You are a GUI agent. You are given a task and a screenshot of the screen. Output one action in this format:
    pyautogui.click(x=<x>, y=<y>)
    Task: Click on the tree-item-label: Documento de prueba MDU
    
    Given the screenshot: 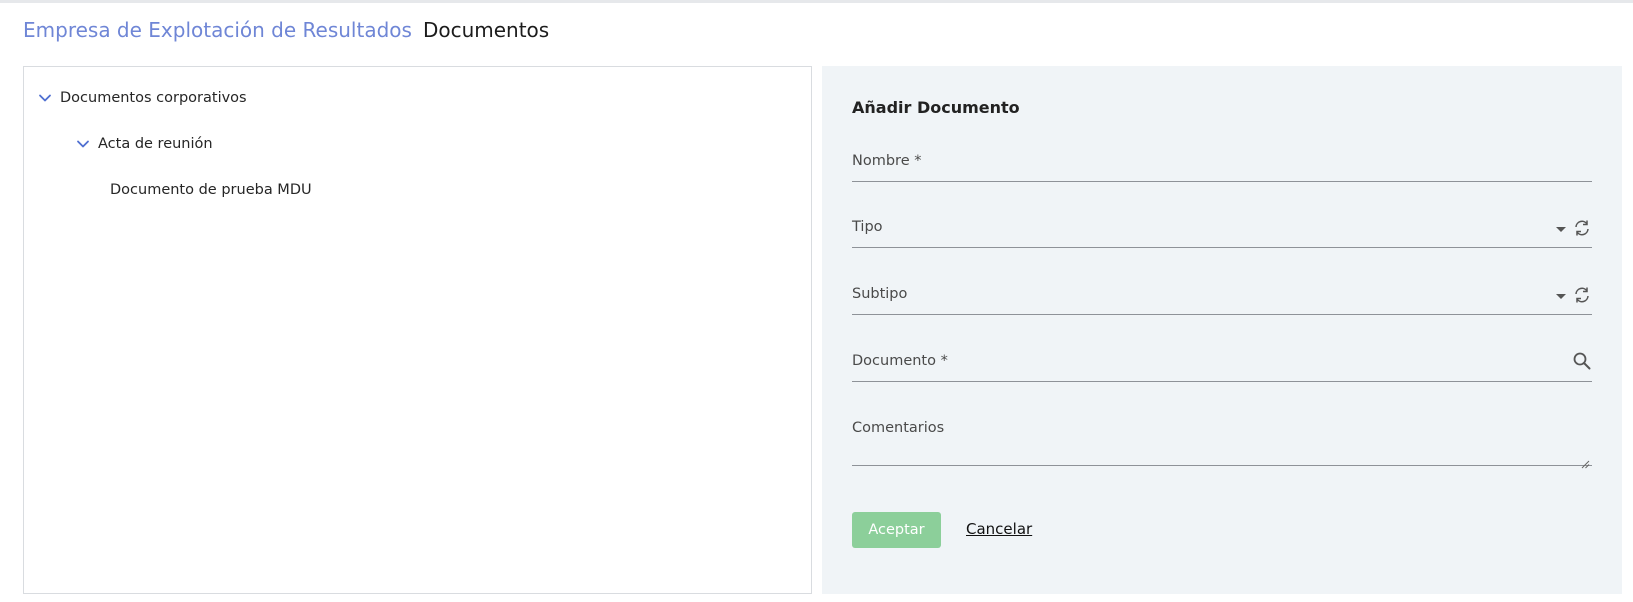 What is the action you would take?
    pyautogui.click(x=211, y=190)
    